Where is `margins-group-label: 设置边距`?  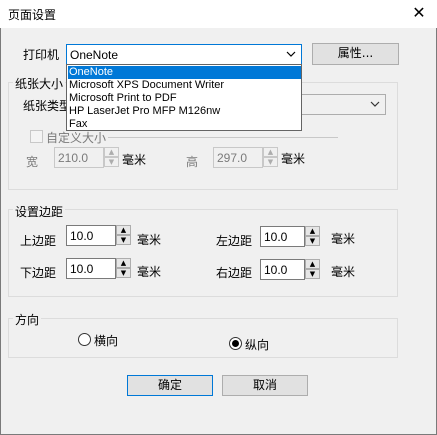 margins-group-label: 设置边距 is located at coordinates (39, 211).